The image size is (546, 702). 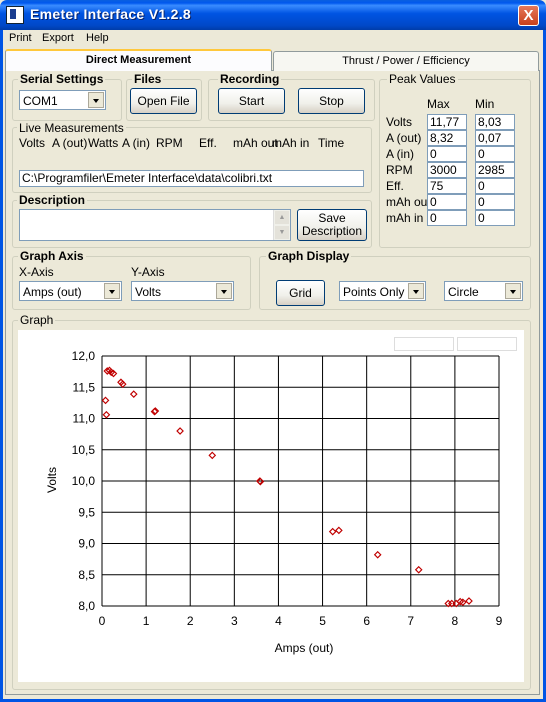 What do you see at coordinates (84, 356) in the screenshot?
I see `y-tick-label: 12,0` at bounding box center [84, 356].